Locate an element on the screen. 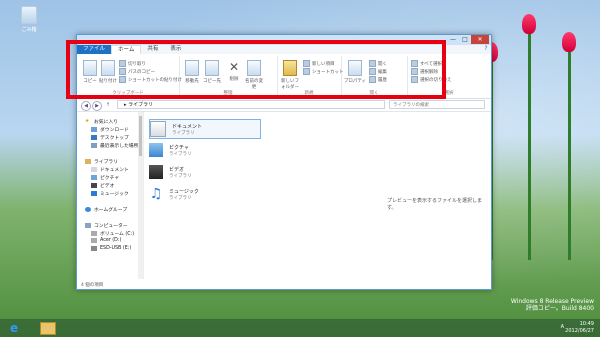  usb-drive-icon is located at coordinates (94, 248).